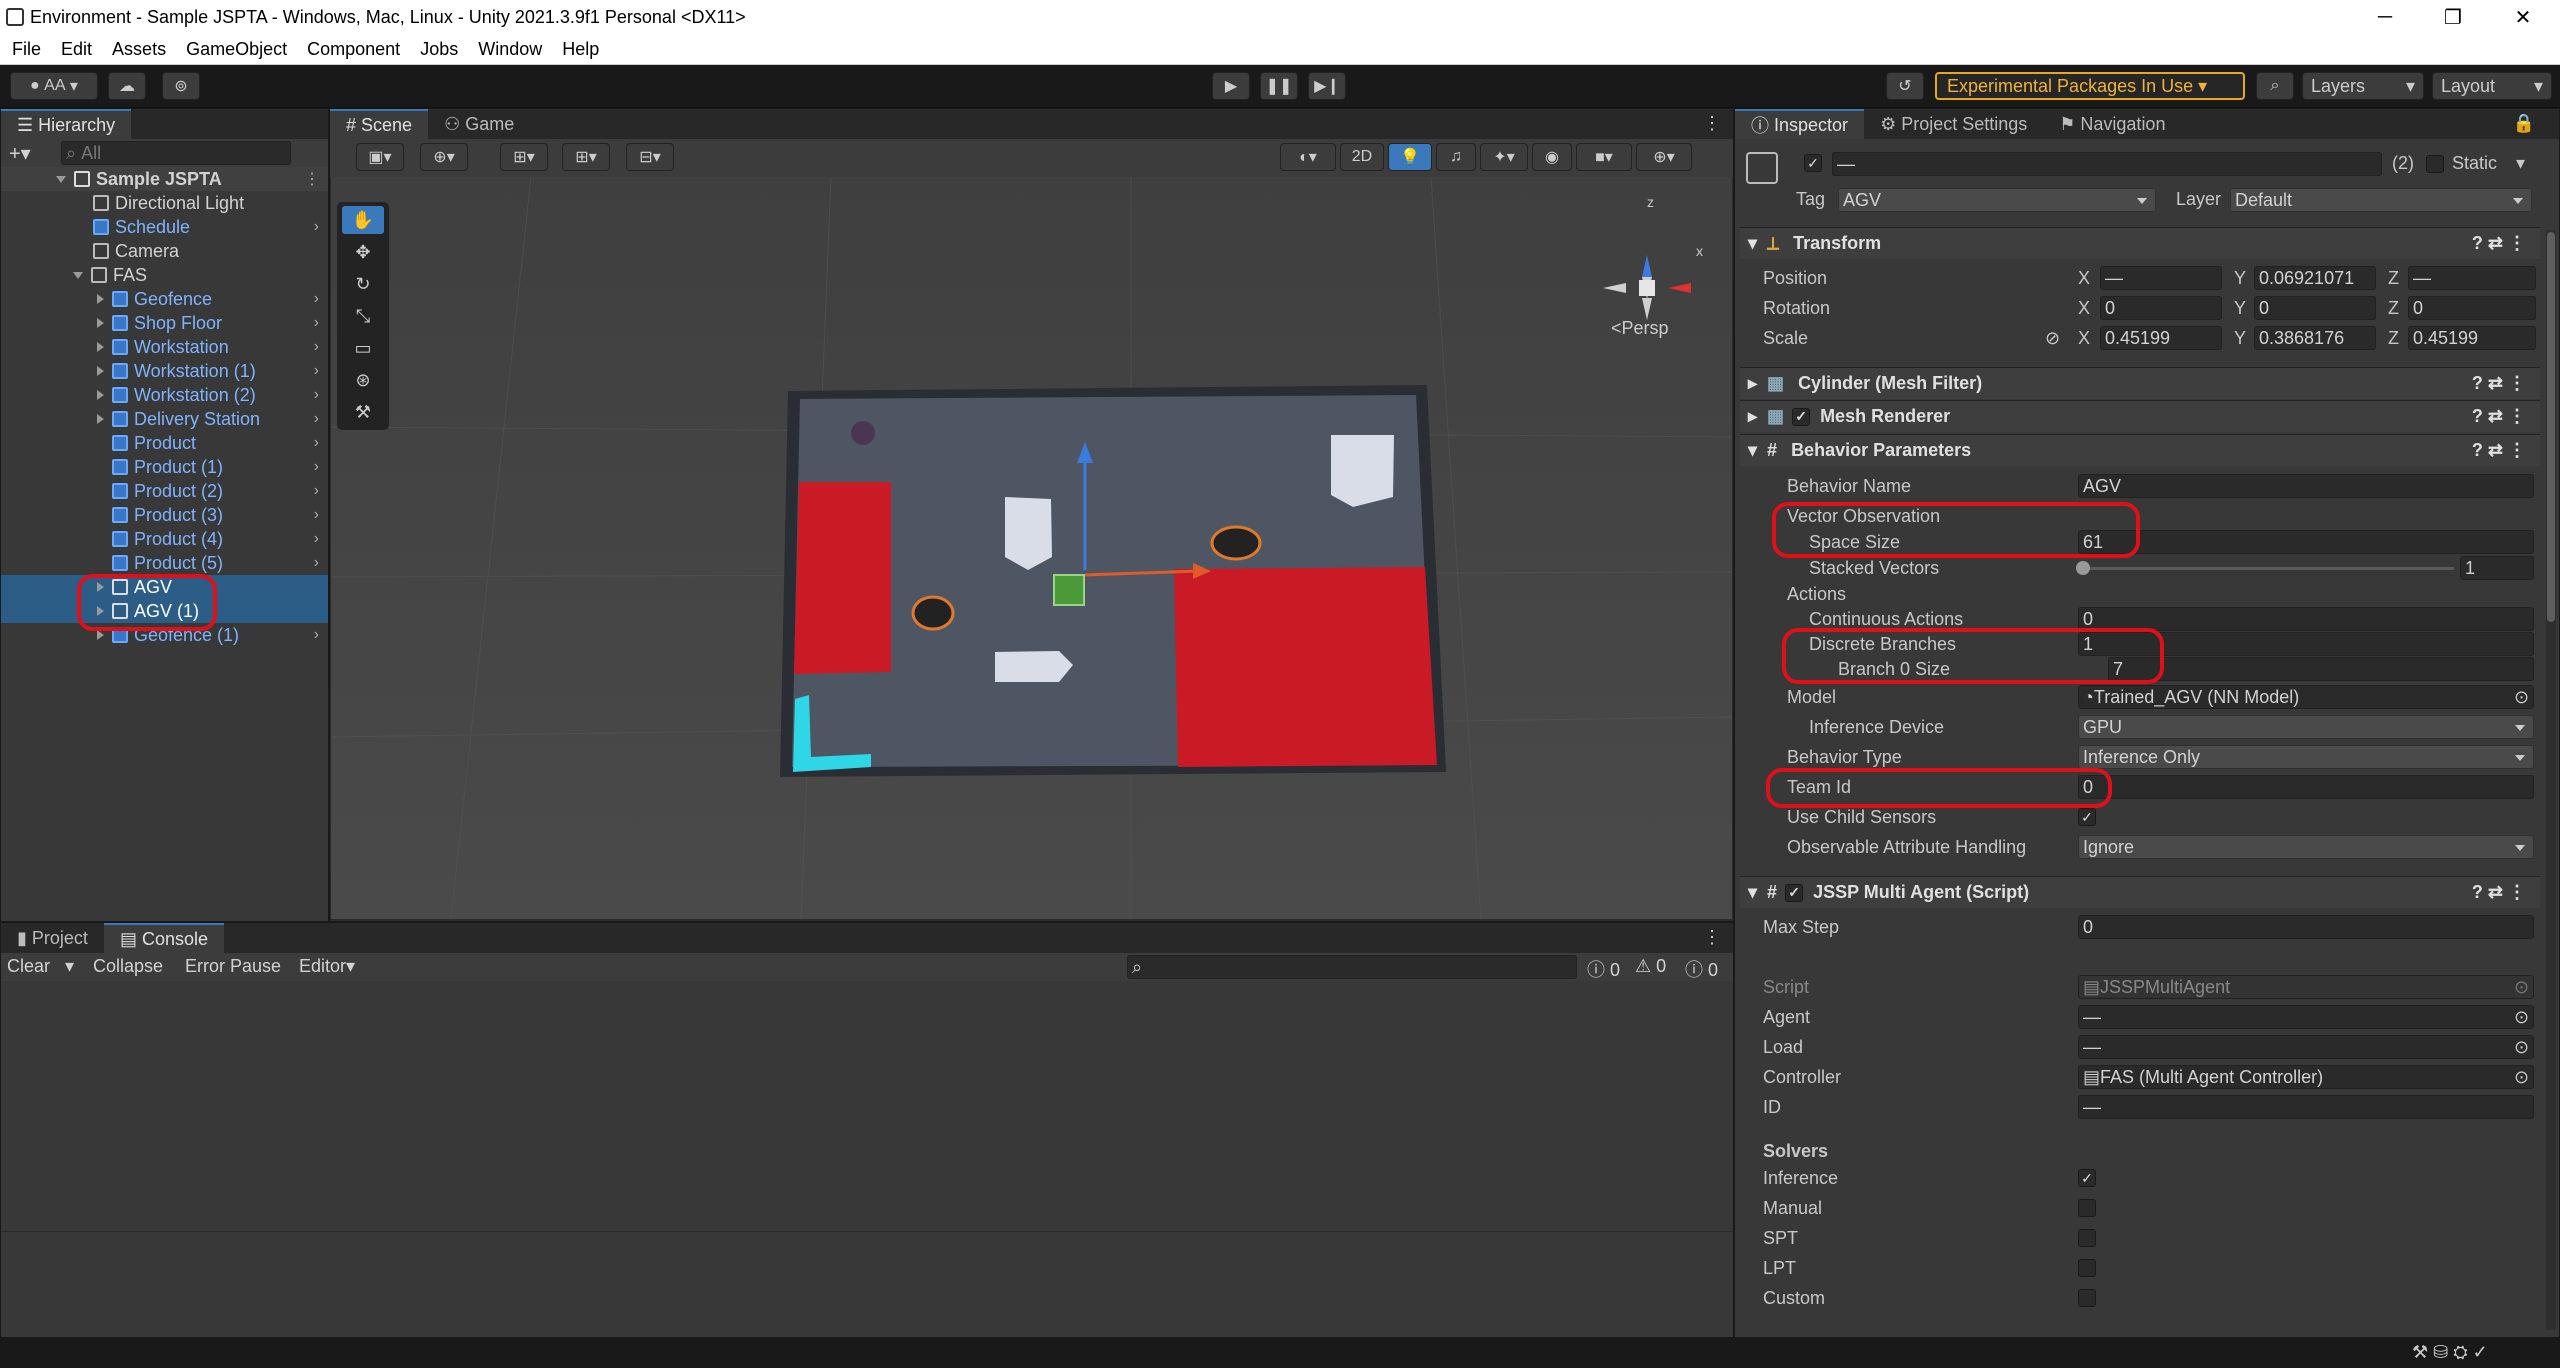 Image resolution: width=2560 pixels, height=1368 pixels. Describe the element at coordinates (164, 299) in the screenshot. I see `list-item: Geofence ›` at that location.